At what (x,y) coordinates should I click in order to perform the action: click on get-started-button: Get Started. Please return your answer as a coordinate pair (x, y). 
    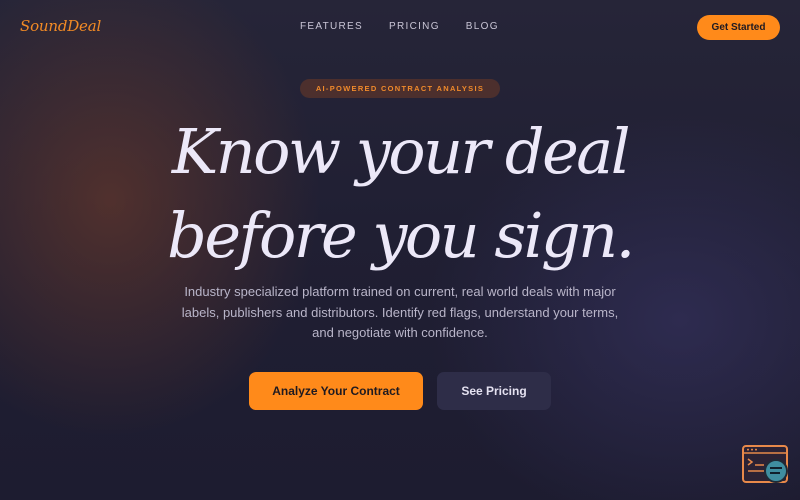
    Looking at the image, I should click on (738, 27).